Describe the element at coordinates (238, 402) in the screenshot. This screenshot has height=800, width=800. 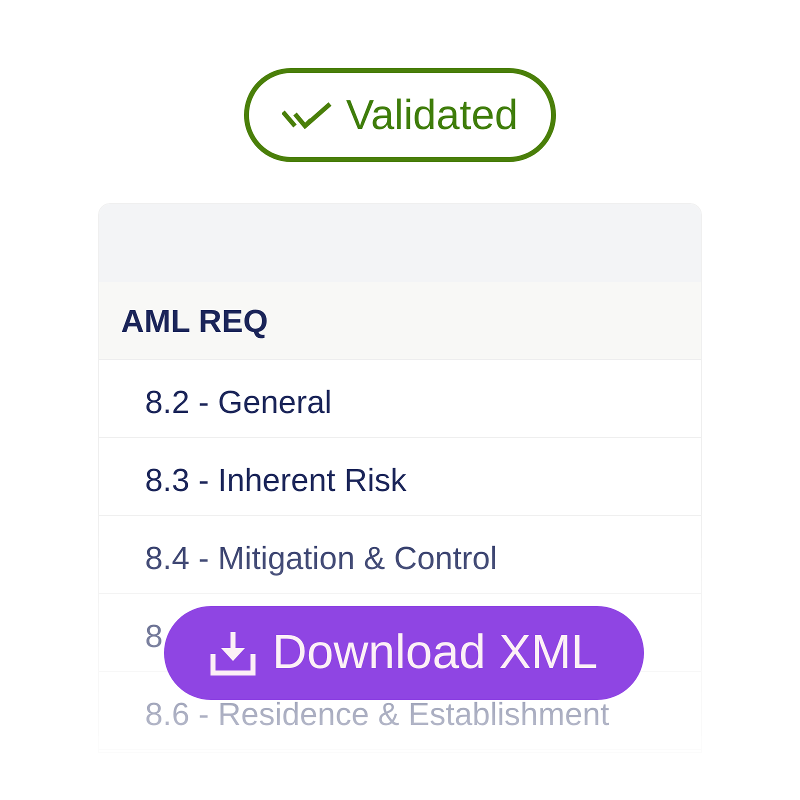
I see `requirement-item: 8.2 - General` at that location.